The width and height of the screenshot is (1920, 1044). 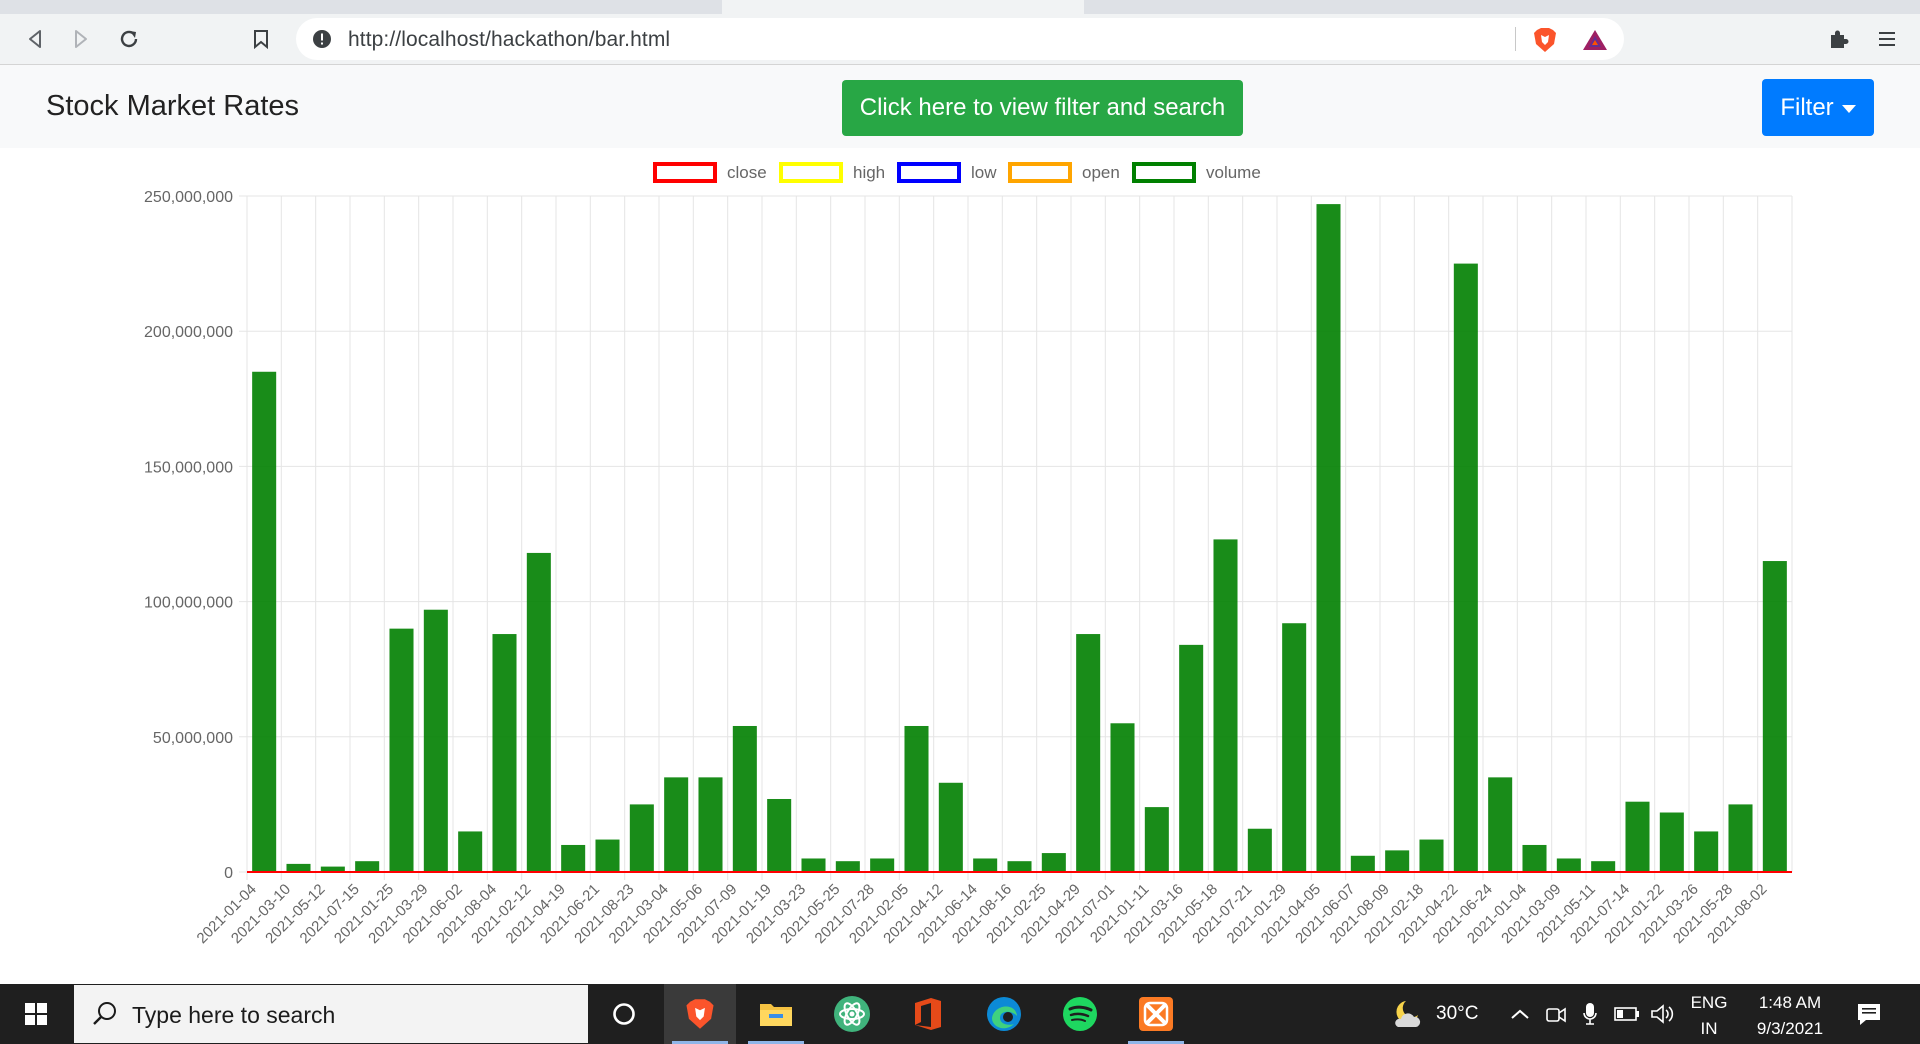 I want to click on legend-swatch-open, so click(x=1040, y=172).